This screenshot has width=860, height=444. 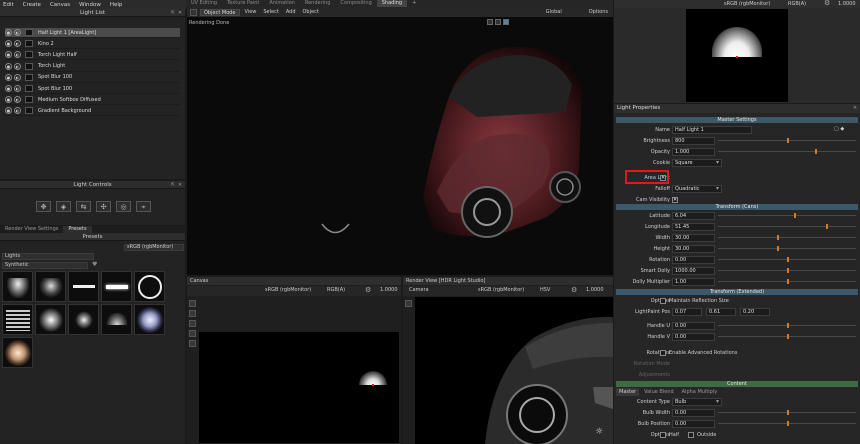 I want to click on handle-v-slider, so click(x=787, y=336).